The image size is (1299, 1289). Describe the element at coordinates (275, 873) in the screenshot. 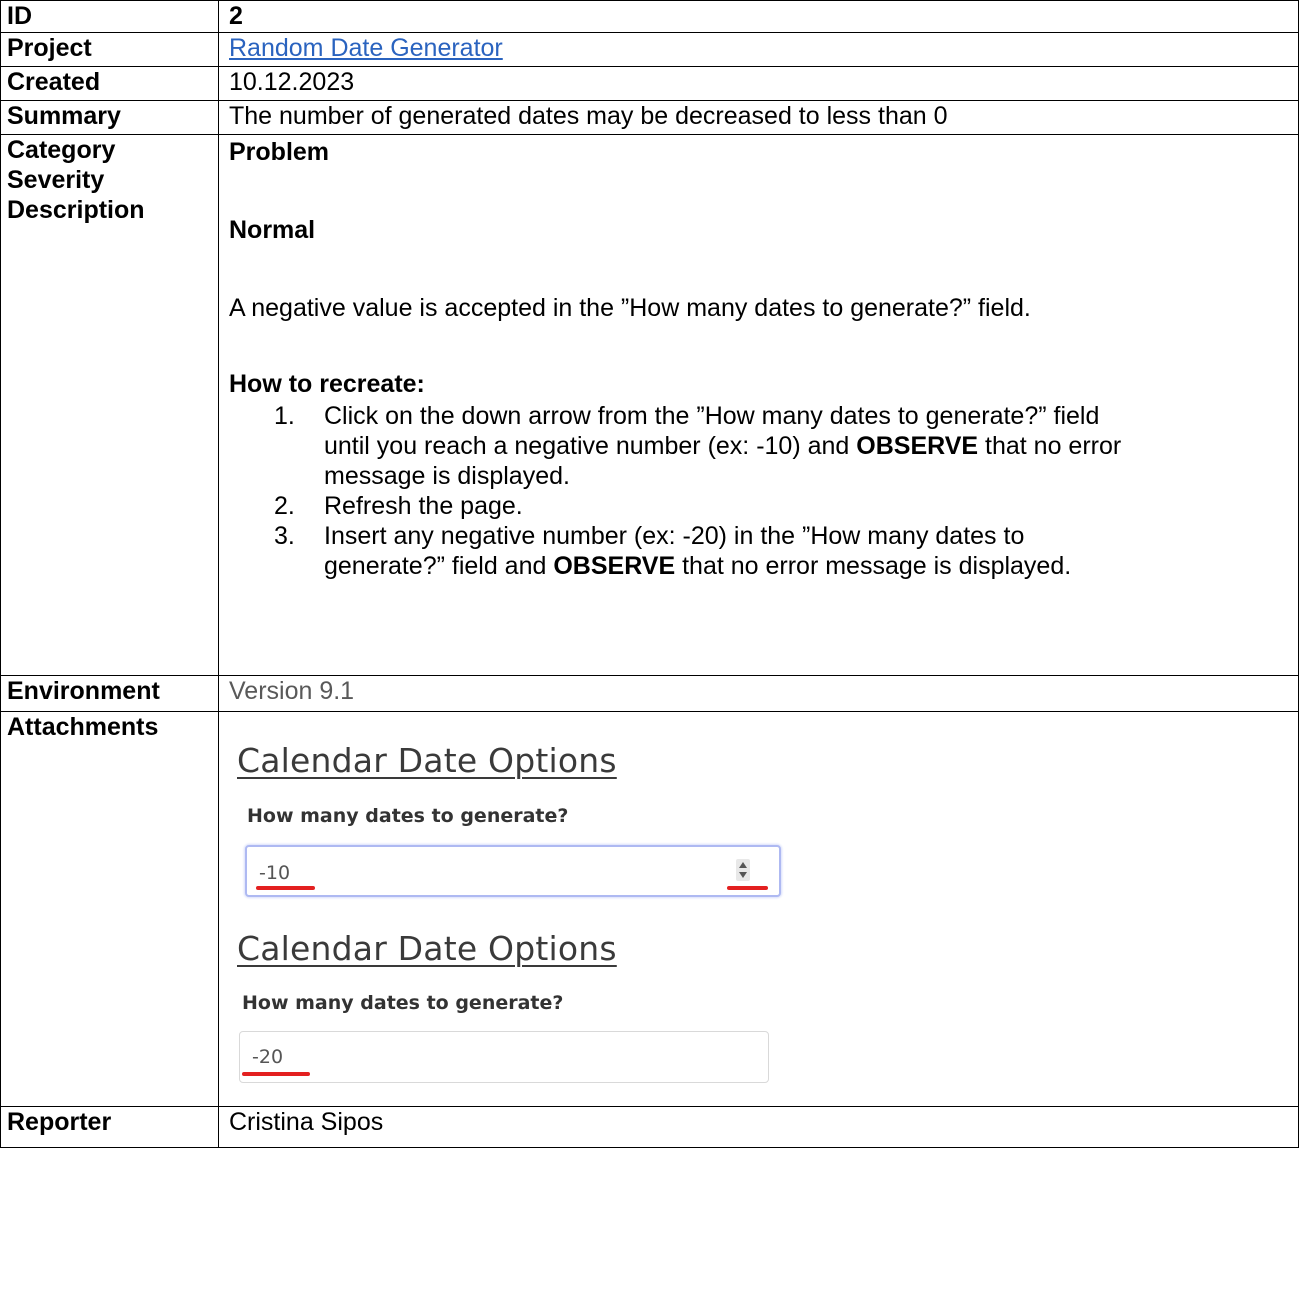

I see `input-value: -10` at that location.